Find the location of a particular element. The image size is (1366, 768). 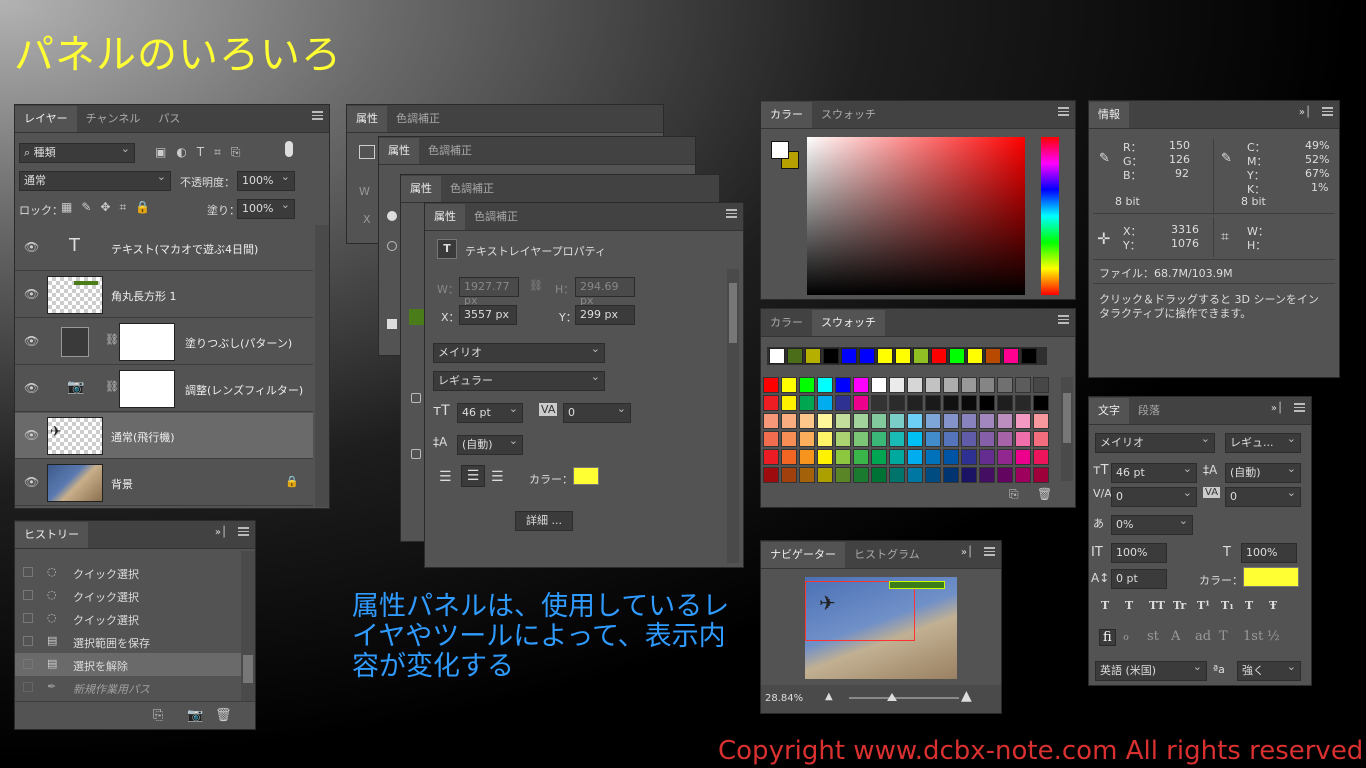

tab-info: 情報 is located at coordinates (1109, 115).